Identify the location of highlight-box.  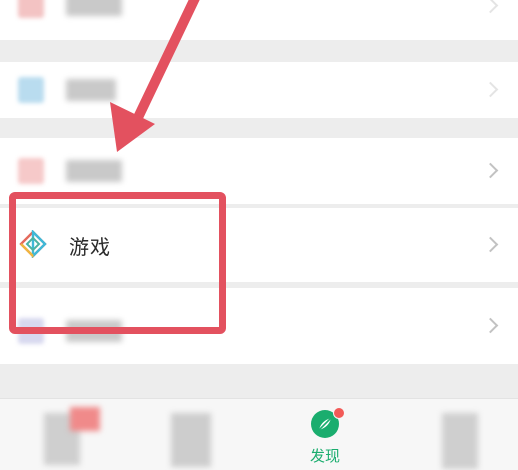
(117, 263).